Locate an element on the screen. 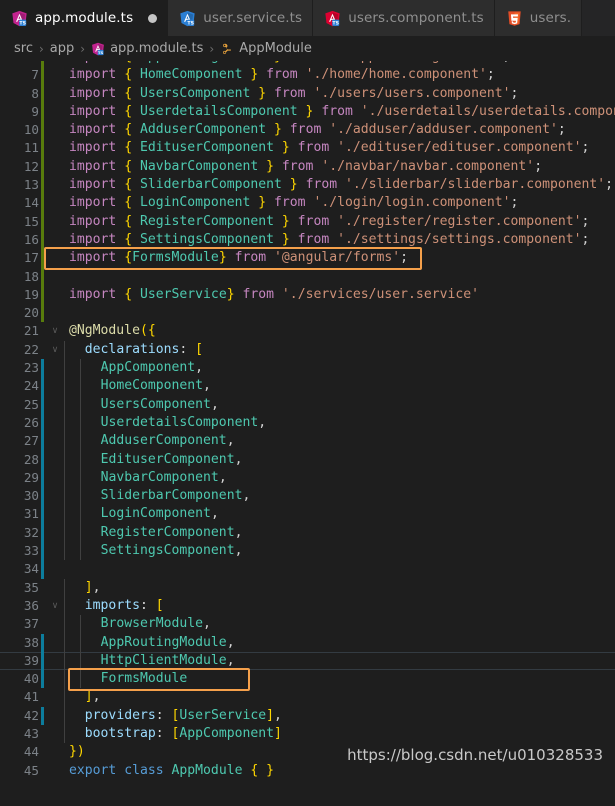 Image resolution: width=615 pixels, height=806 pixels. line-number: 45 is located at coordinates (31, 770).